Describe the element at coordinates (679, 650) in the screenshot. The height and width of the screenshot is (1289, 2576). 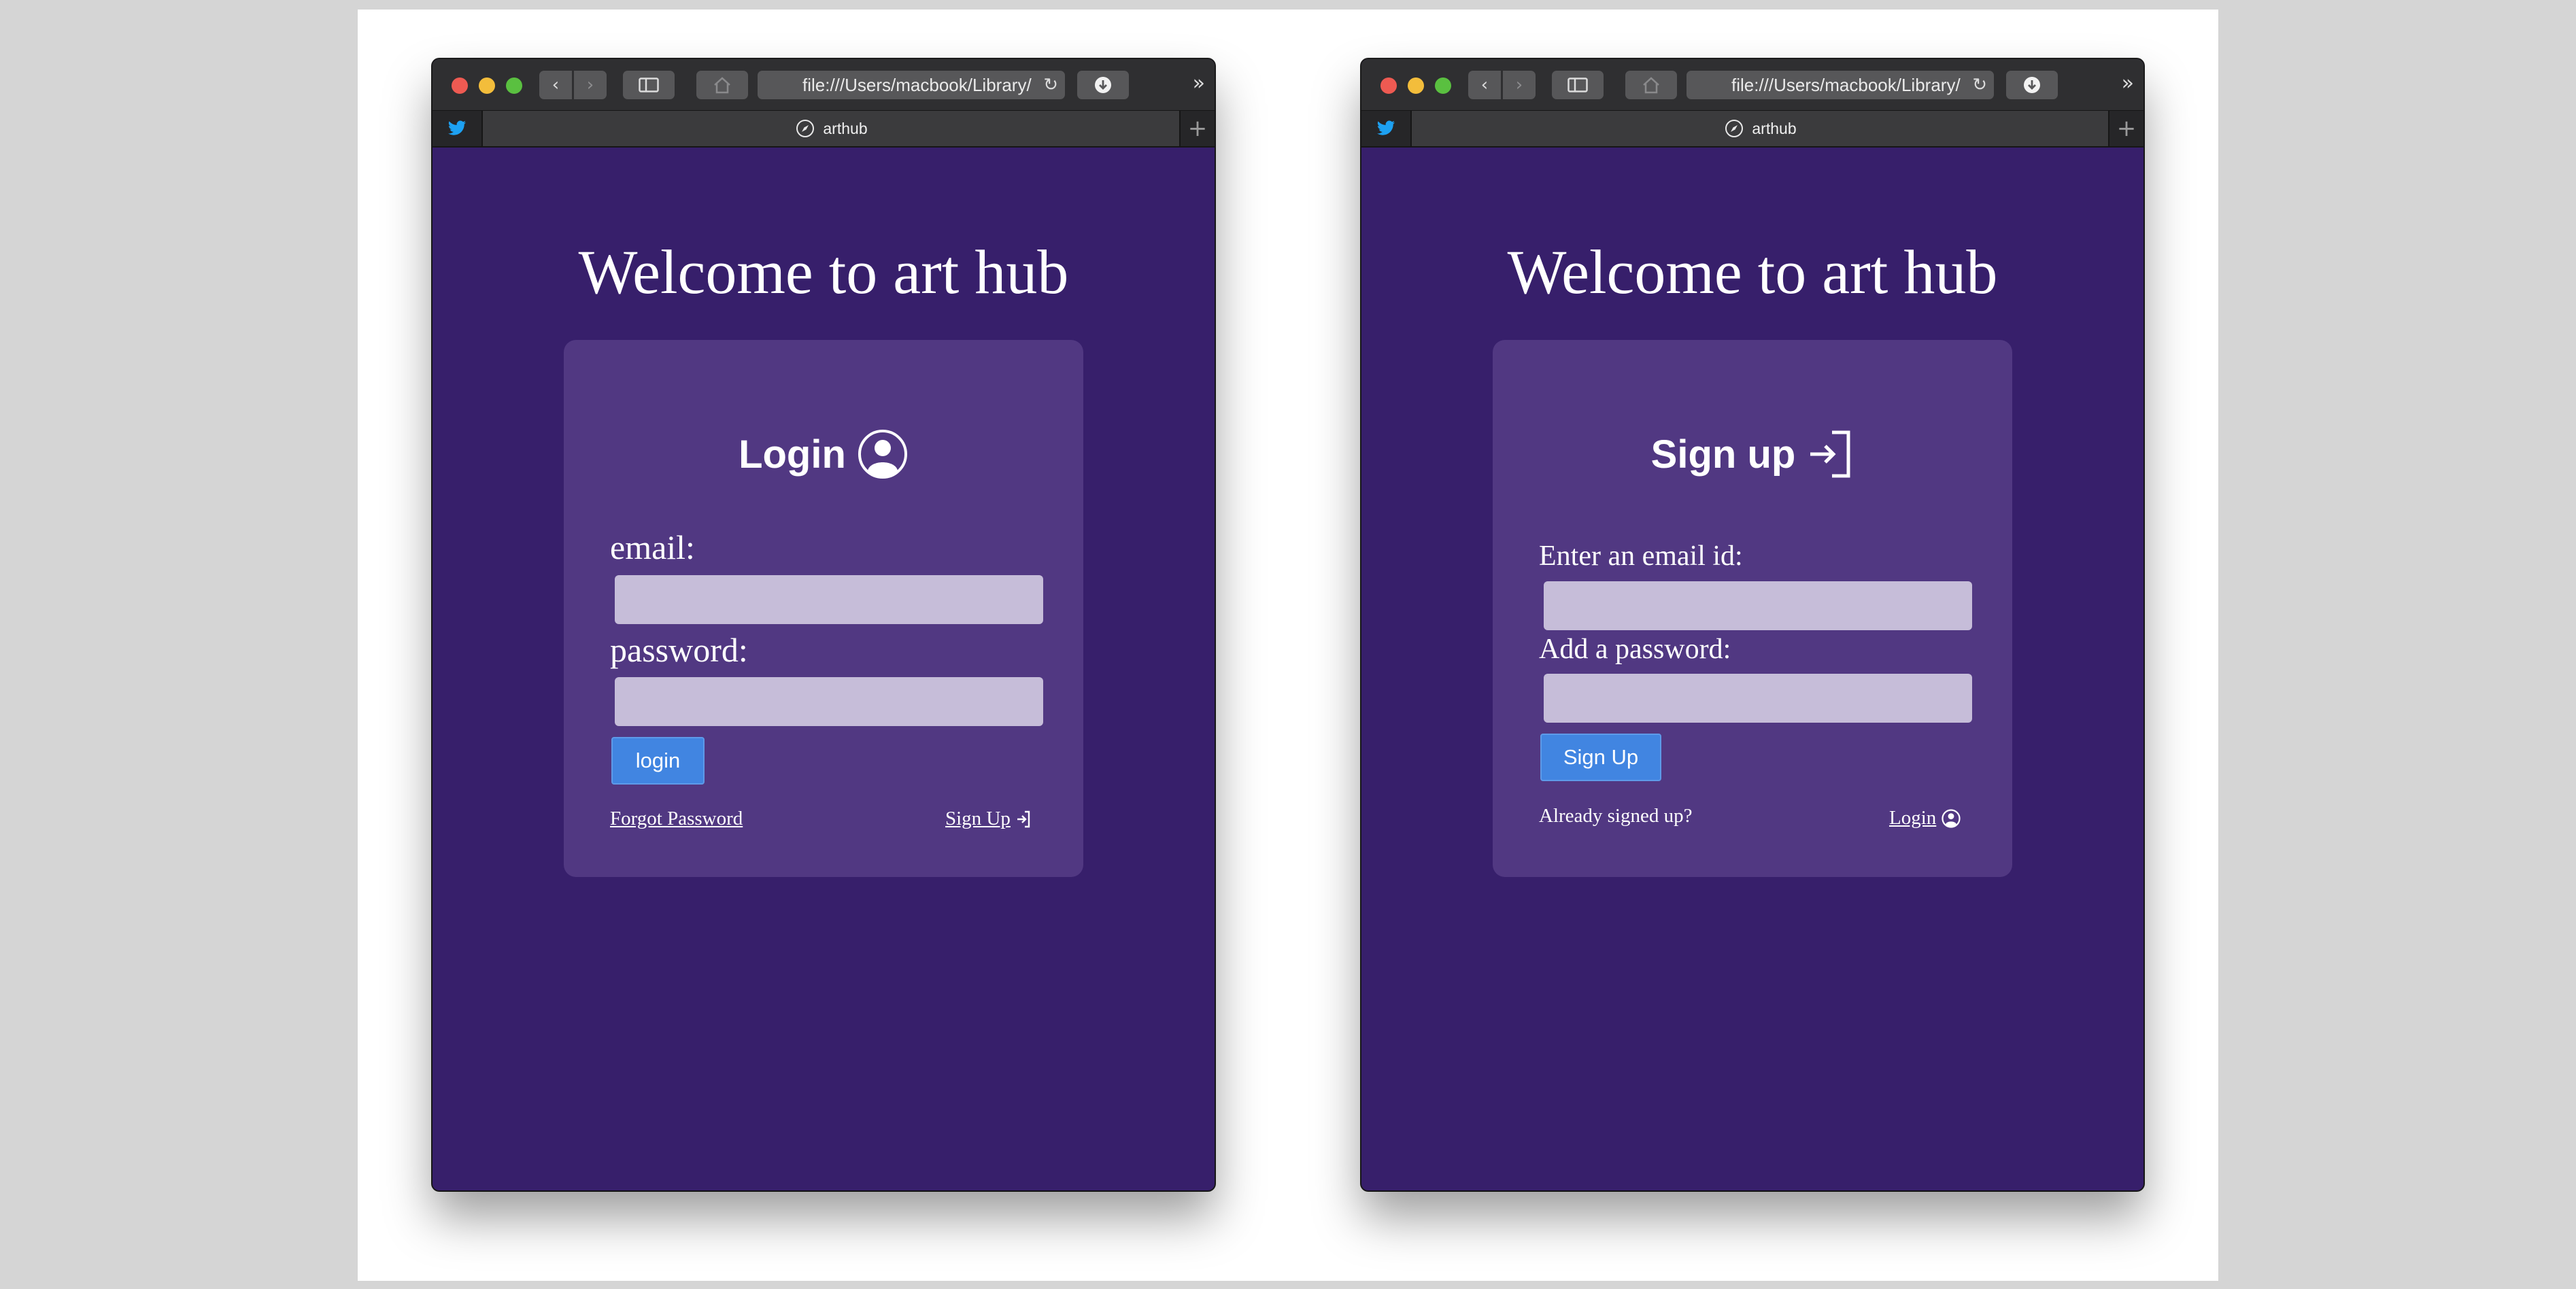
I see `password-label: password:` at that location.